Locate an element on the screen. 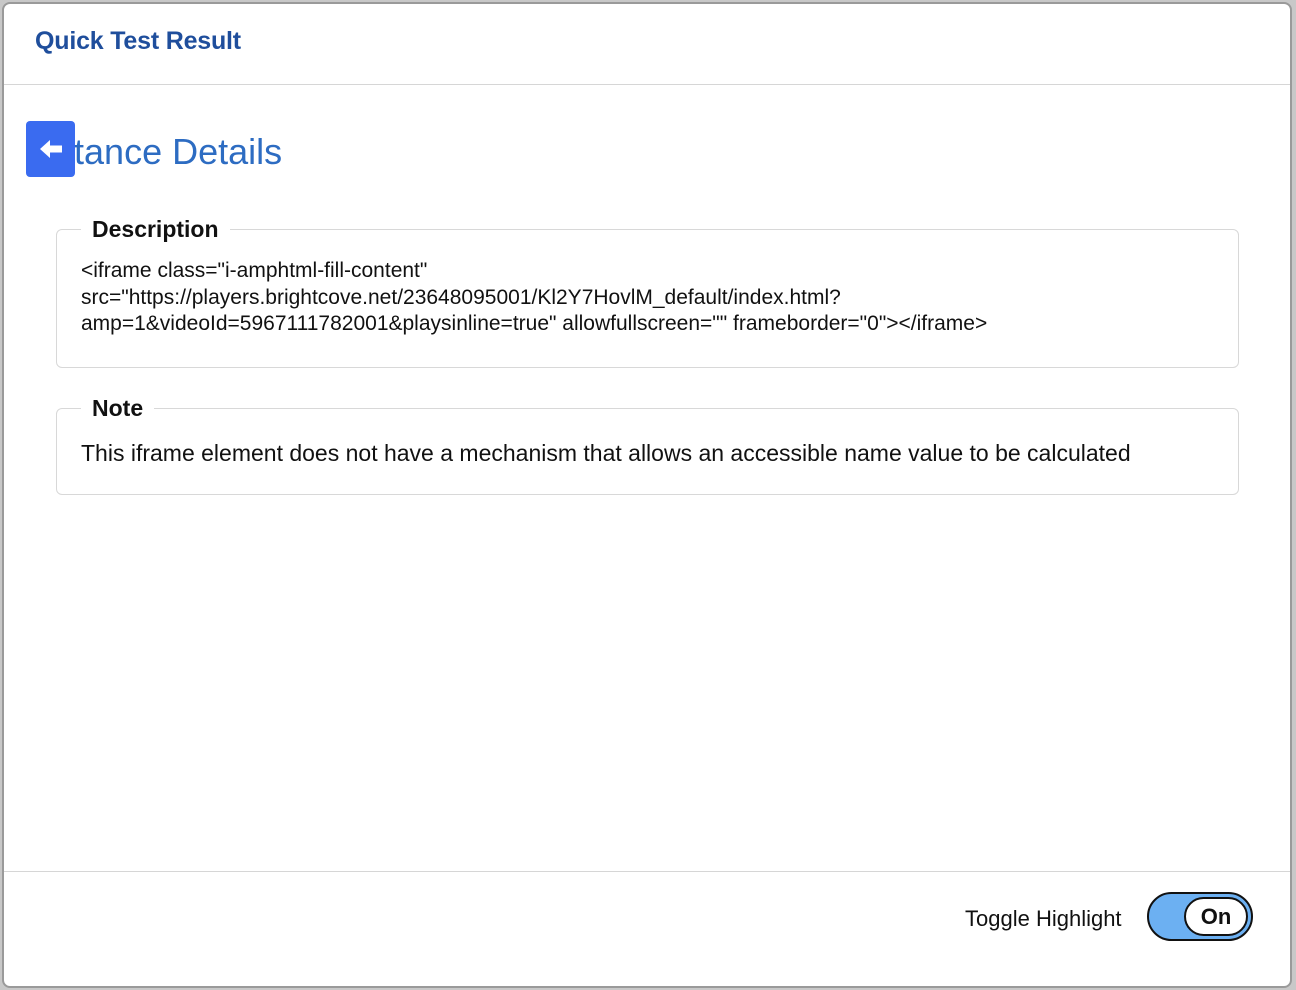 This screenshot has width=1296, height=990. toggle-highlight-switch: On is located at coordinates (1200, 916).